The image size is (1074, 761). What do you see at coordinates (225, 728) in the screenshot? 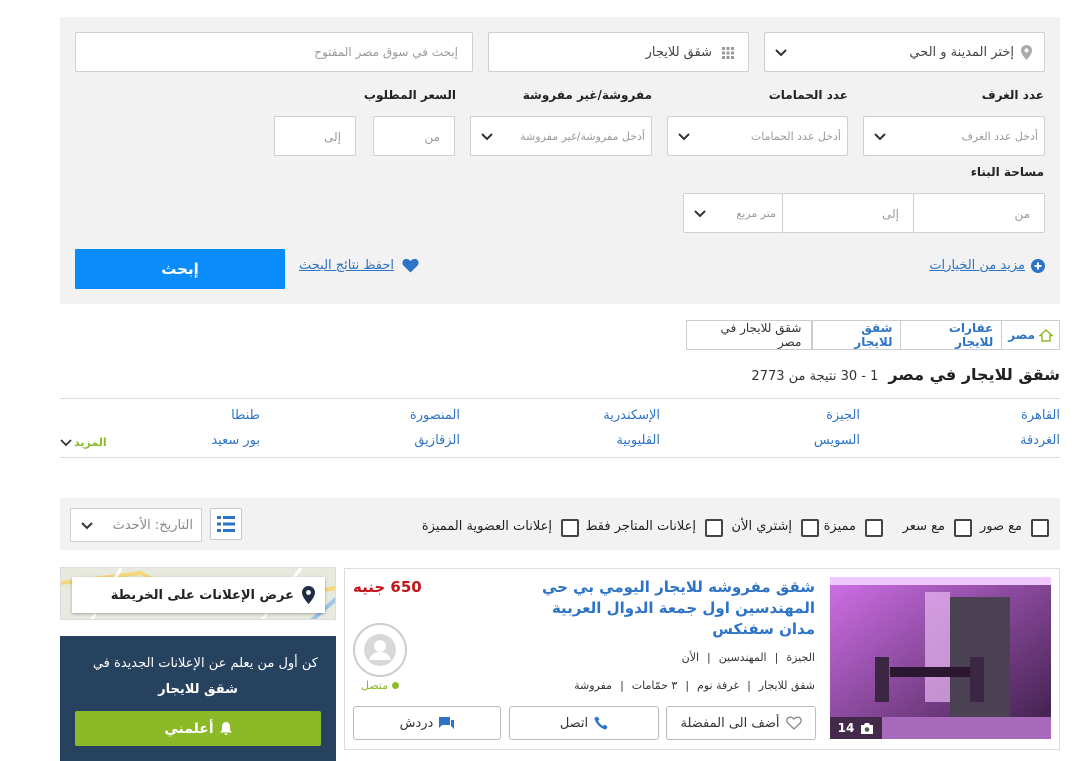
I see `bell-icon` at bounding box center [225, 728].